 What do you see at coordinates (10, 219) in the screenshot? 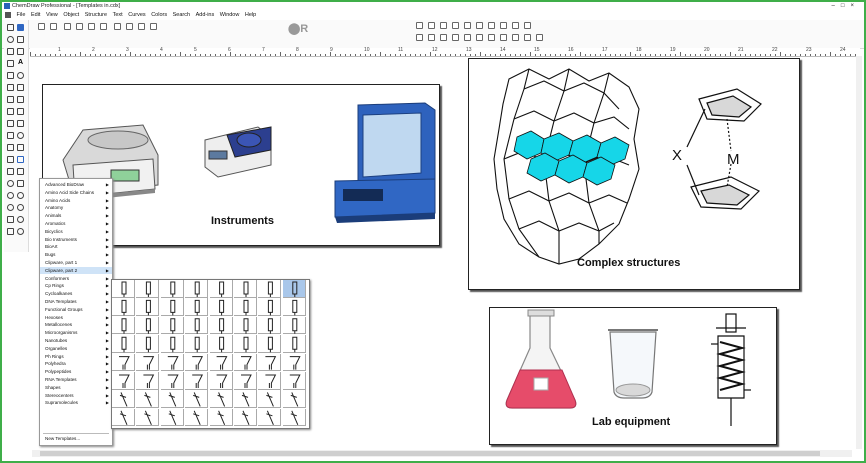
I see `chair-icon` at bounding box center [10, 219].